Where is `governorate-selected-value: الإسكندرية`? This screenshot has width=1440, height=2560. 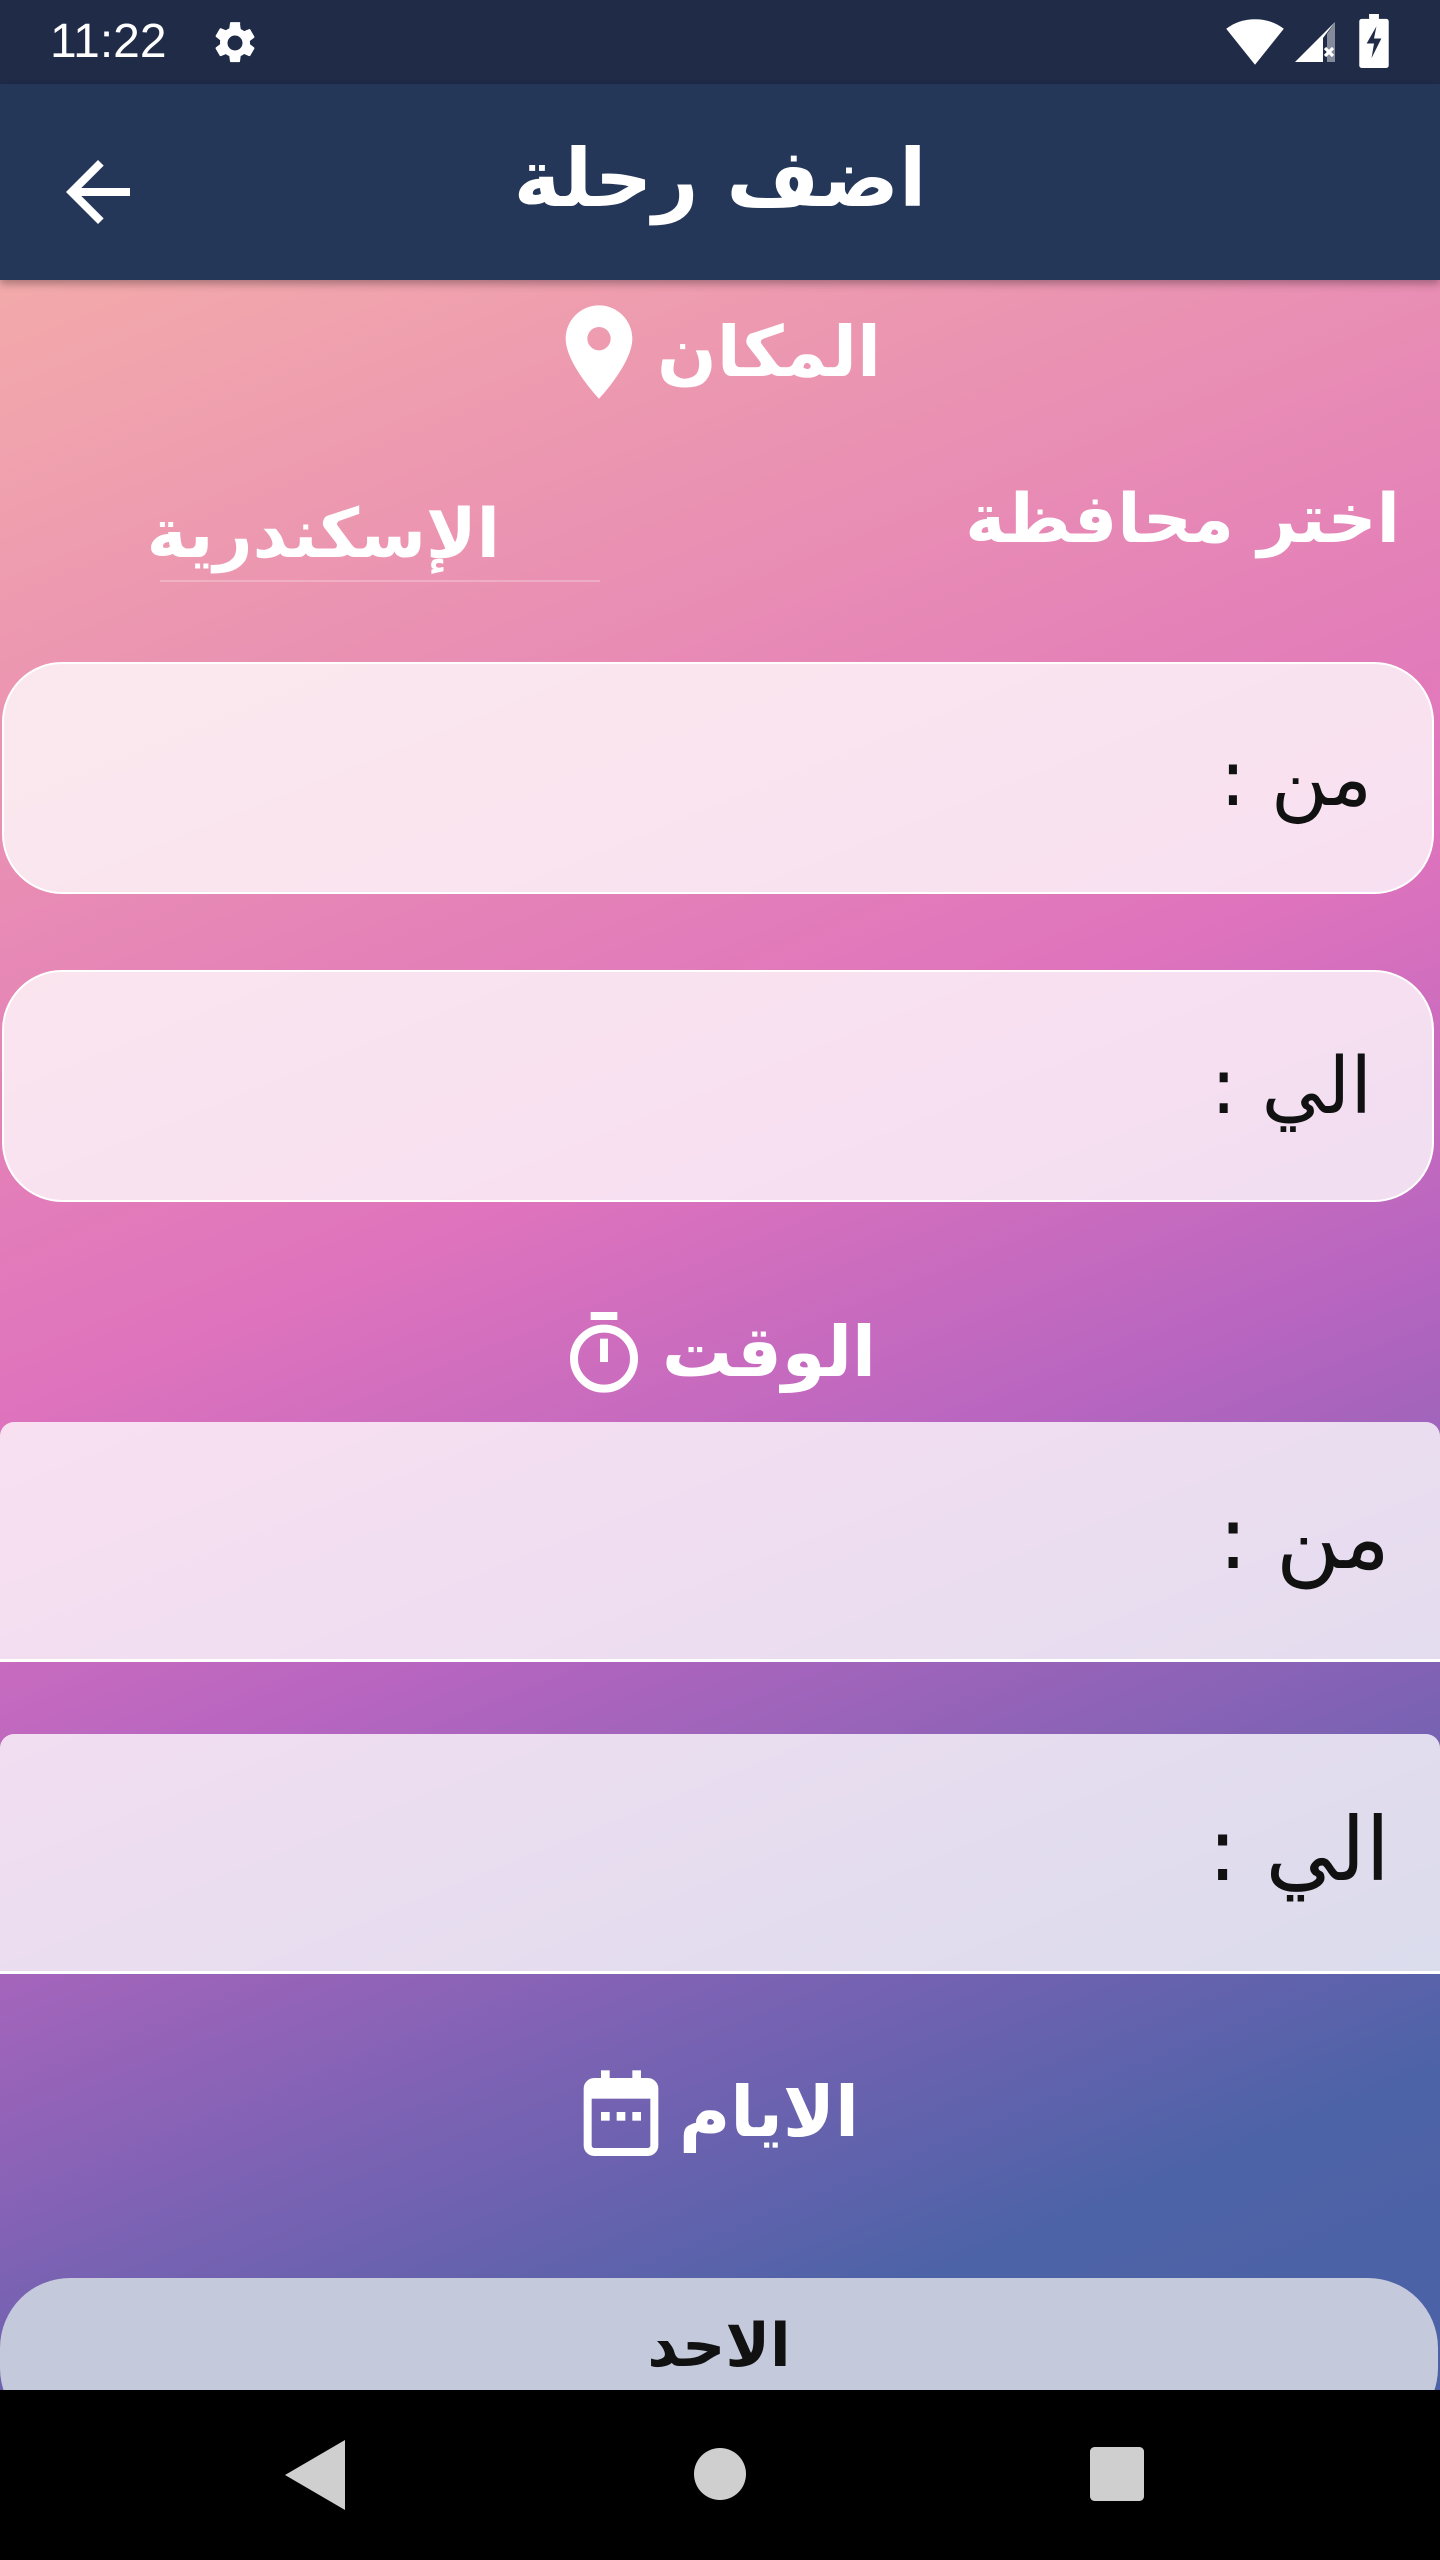 governorate-selected-value: الإسكندرية is located at coordinates (323, 534).